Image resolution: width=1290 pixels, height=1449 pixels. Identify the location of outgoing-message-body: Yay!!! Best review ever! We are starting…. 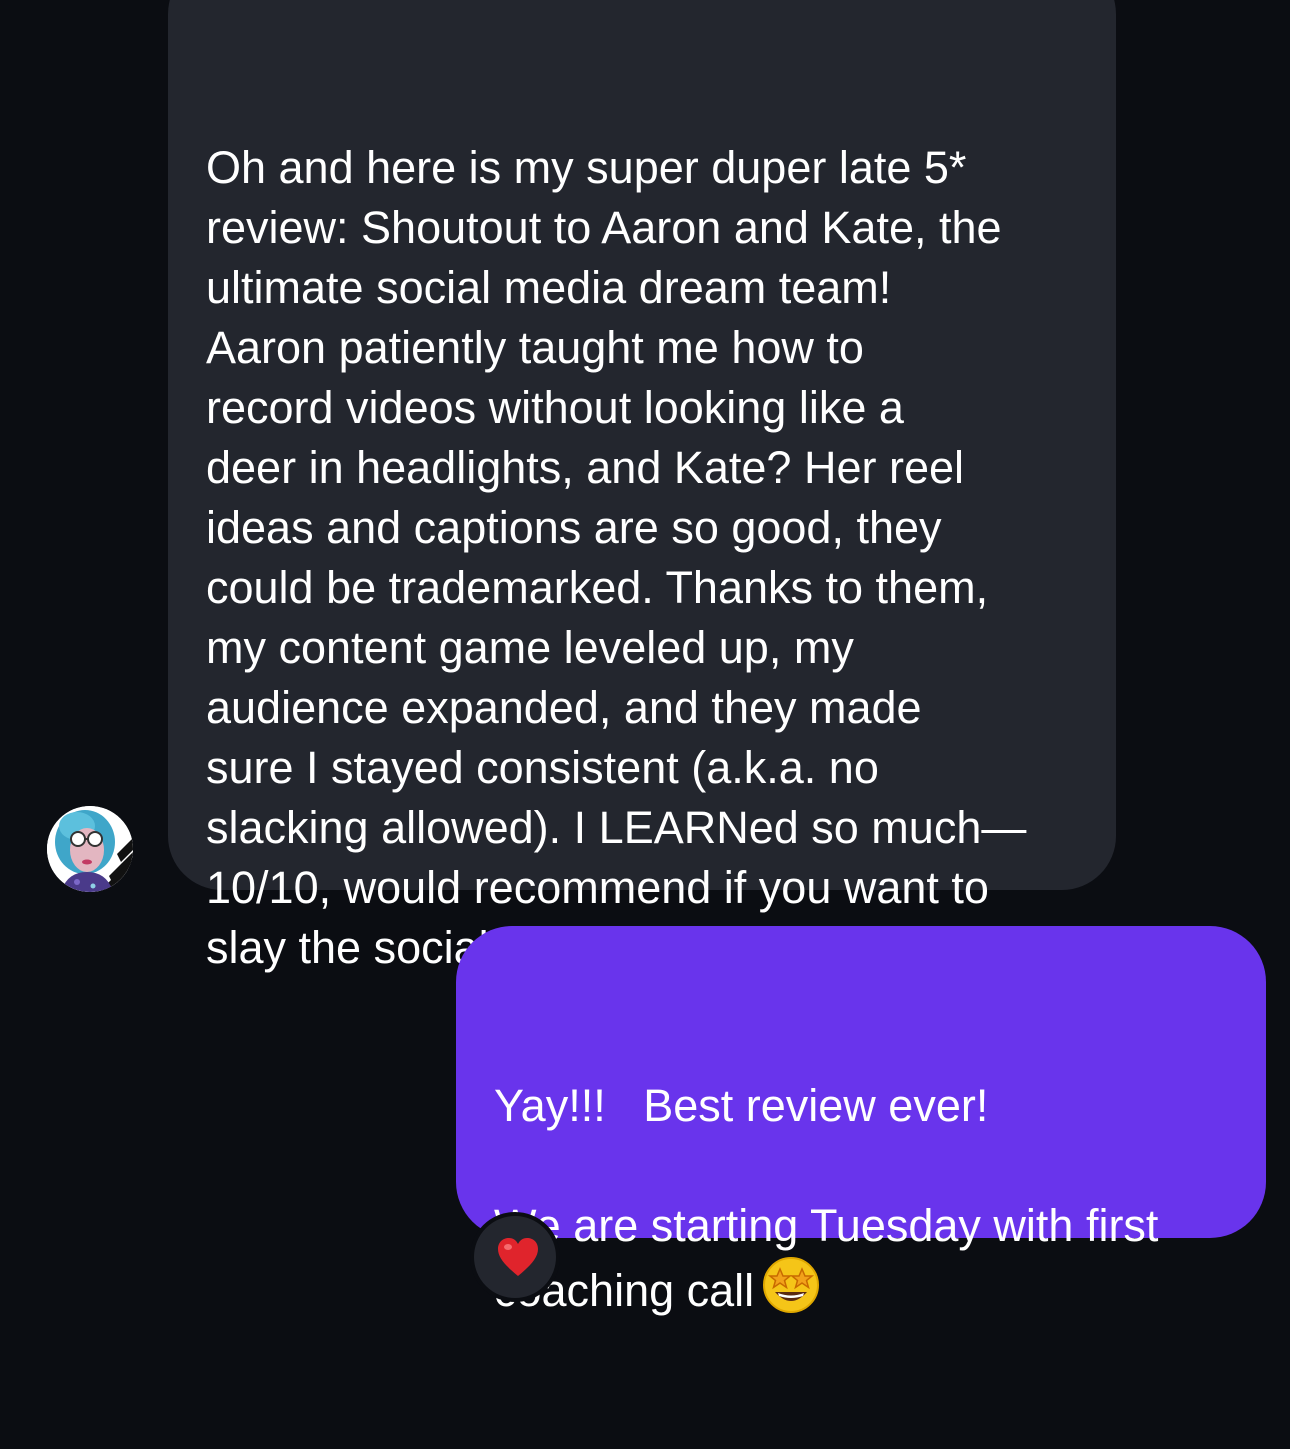
(826, 1198).